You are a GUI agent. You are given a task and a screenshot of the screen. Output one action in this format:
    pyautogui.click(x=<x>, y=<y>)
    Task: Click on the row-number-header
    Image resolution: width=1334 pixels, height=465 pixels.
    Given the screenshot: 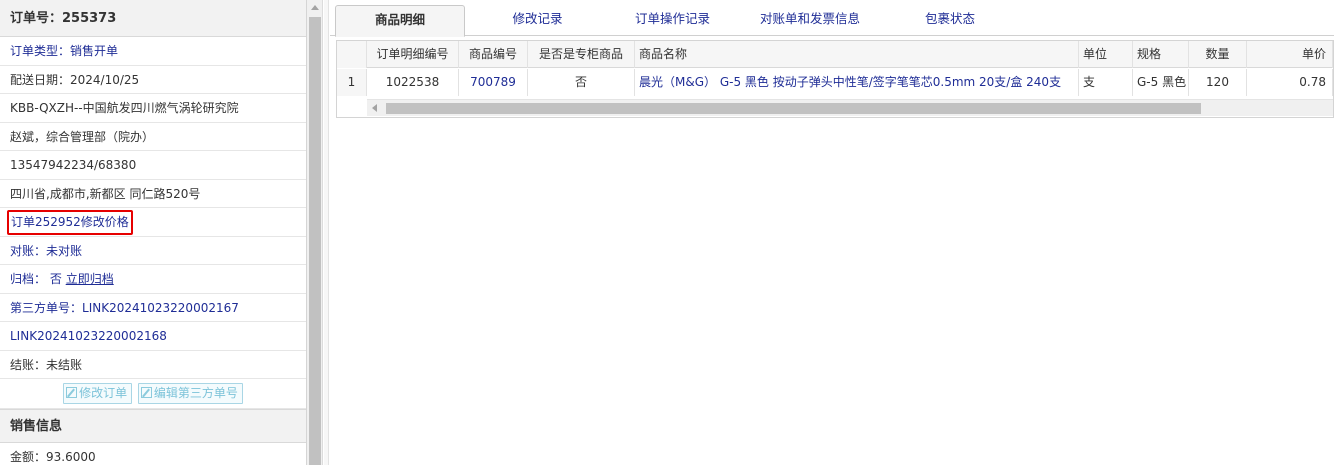 What is the action you would take?
    pyautogui.click(x=352, y=54)
    